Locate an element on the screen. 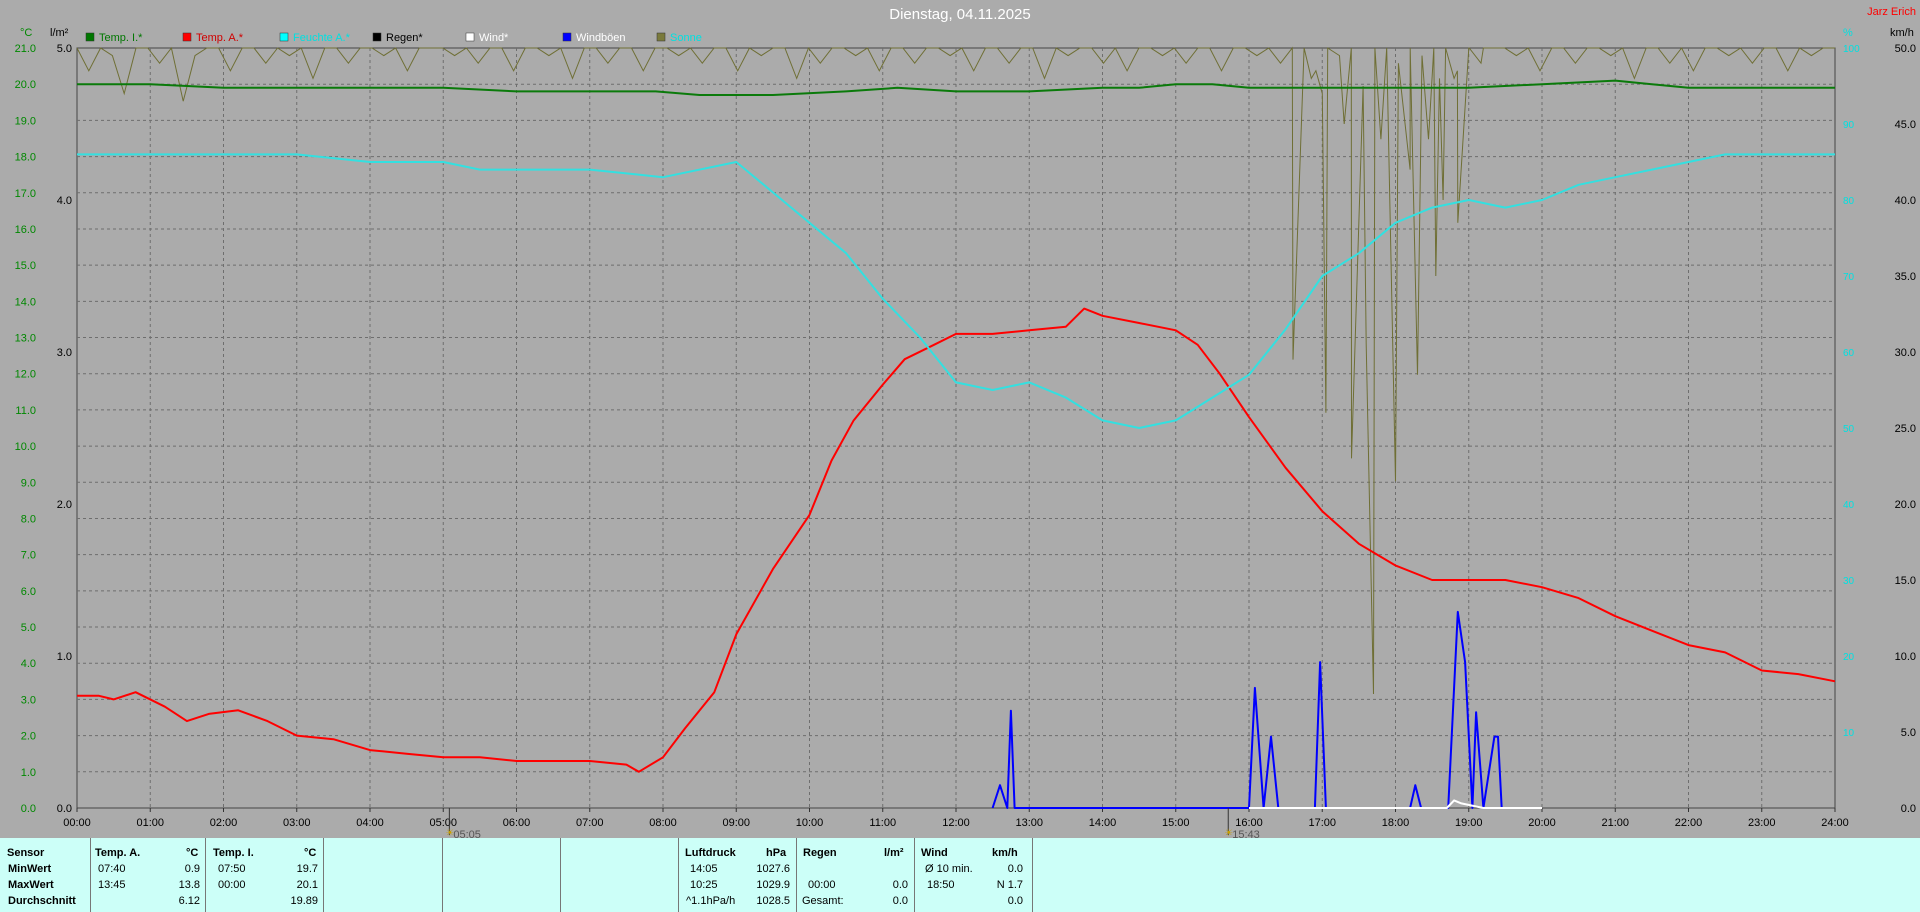 This screenshot has height=912, width=1920. legend-label: Wind* is located at coordinates (494, 38).